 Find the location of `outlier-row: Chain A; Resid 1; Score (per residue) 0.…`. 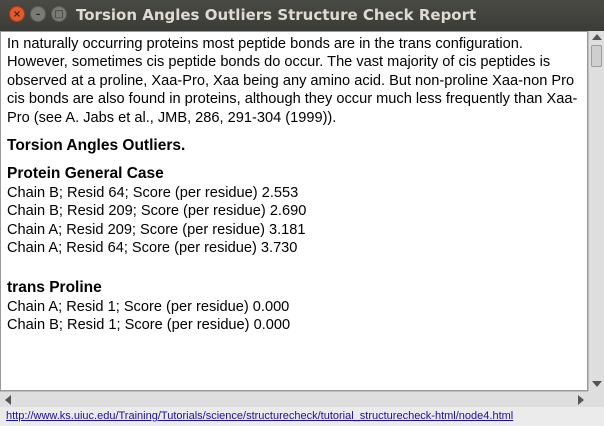

outlier-row: Chain A; Resid 1; Score (per residue) 0.… is located at coordinates (148, 306).